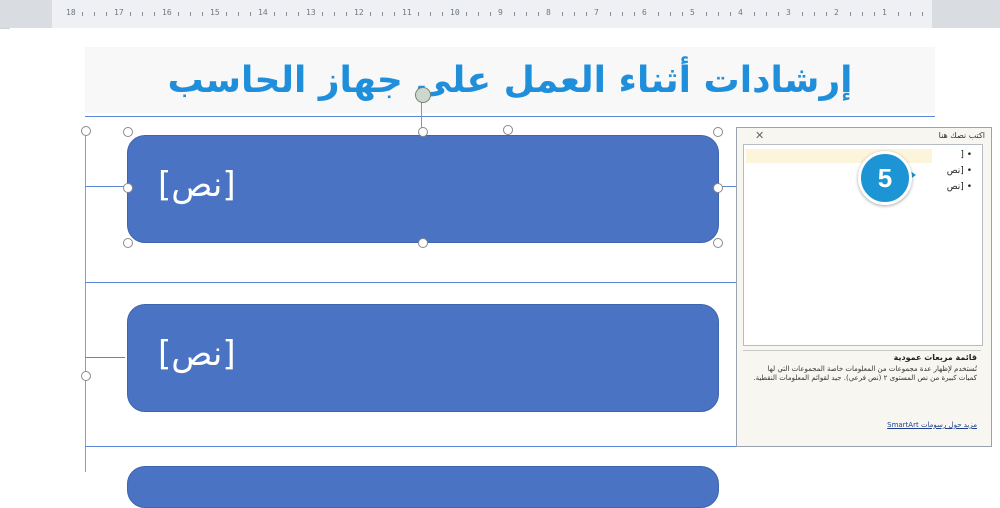 The image size is (1000, 508). I want to click on ruler-number: 5, so click(692, 12).